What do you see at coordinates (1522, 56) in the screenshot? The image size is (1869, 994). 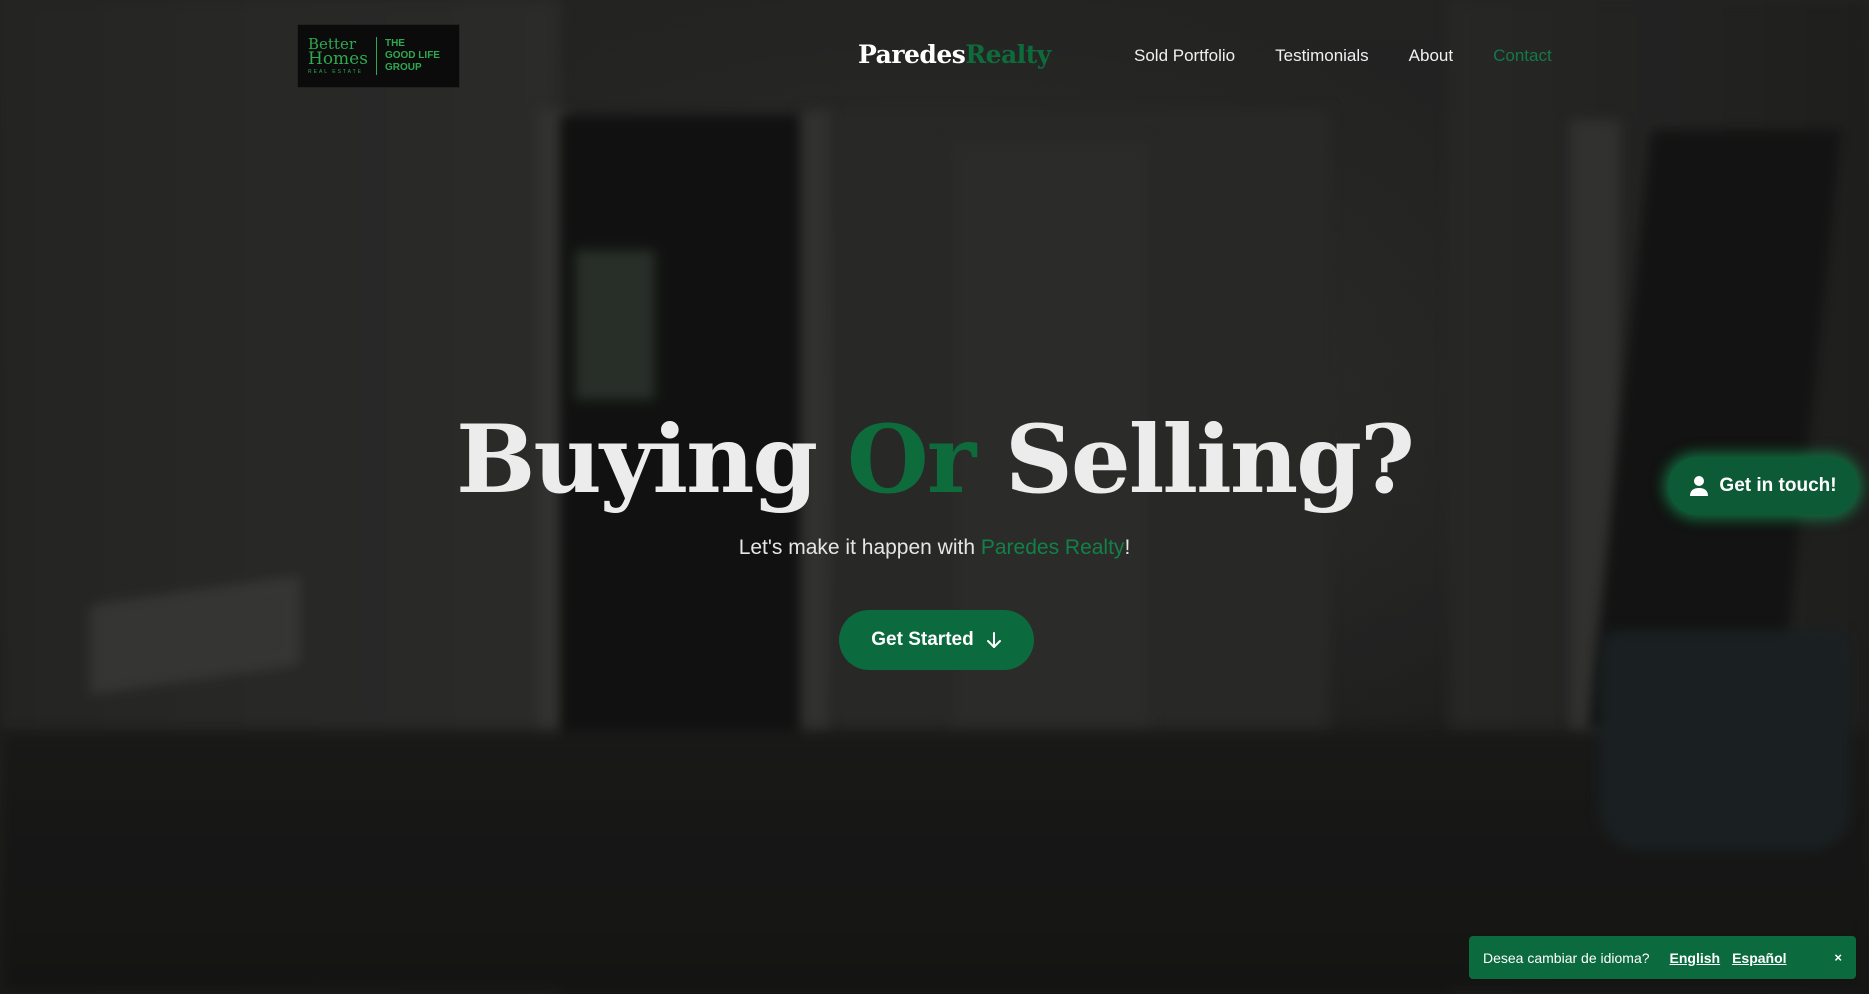 I see `nav-item-contact: Contact` at bounding box center [1522, 56].